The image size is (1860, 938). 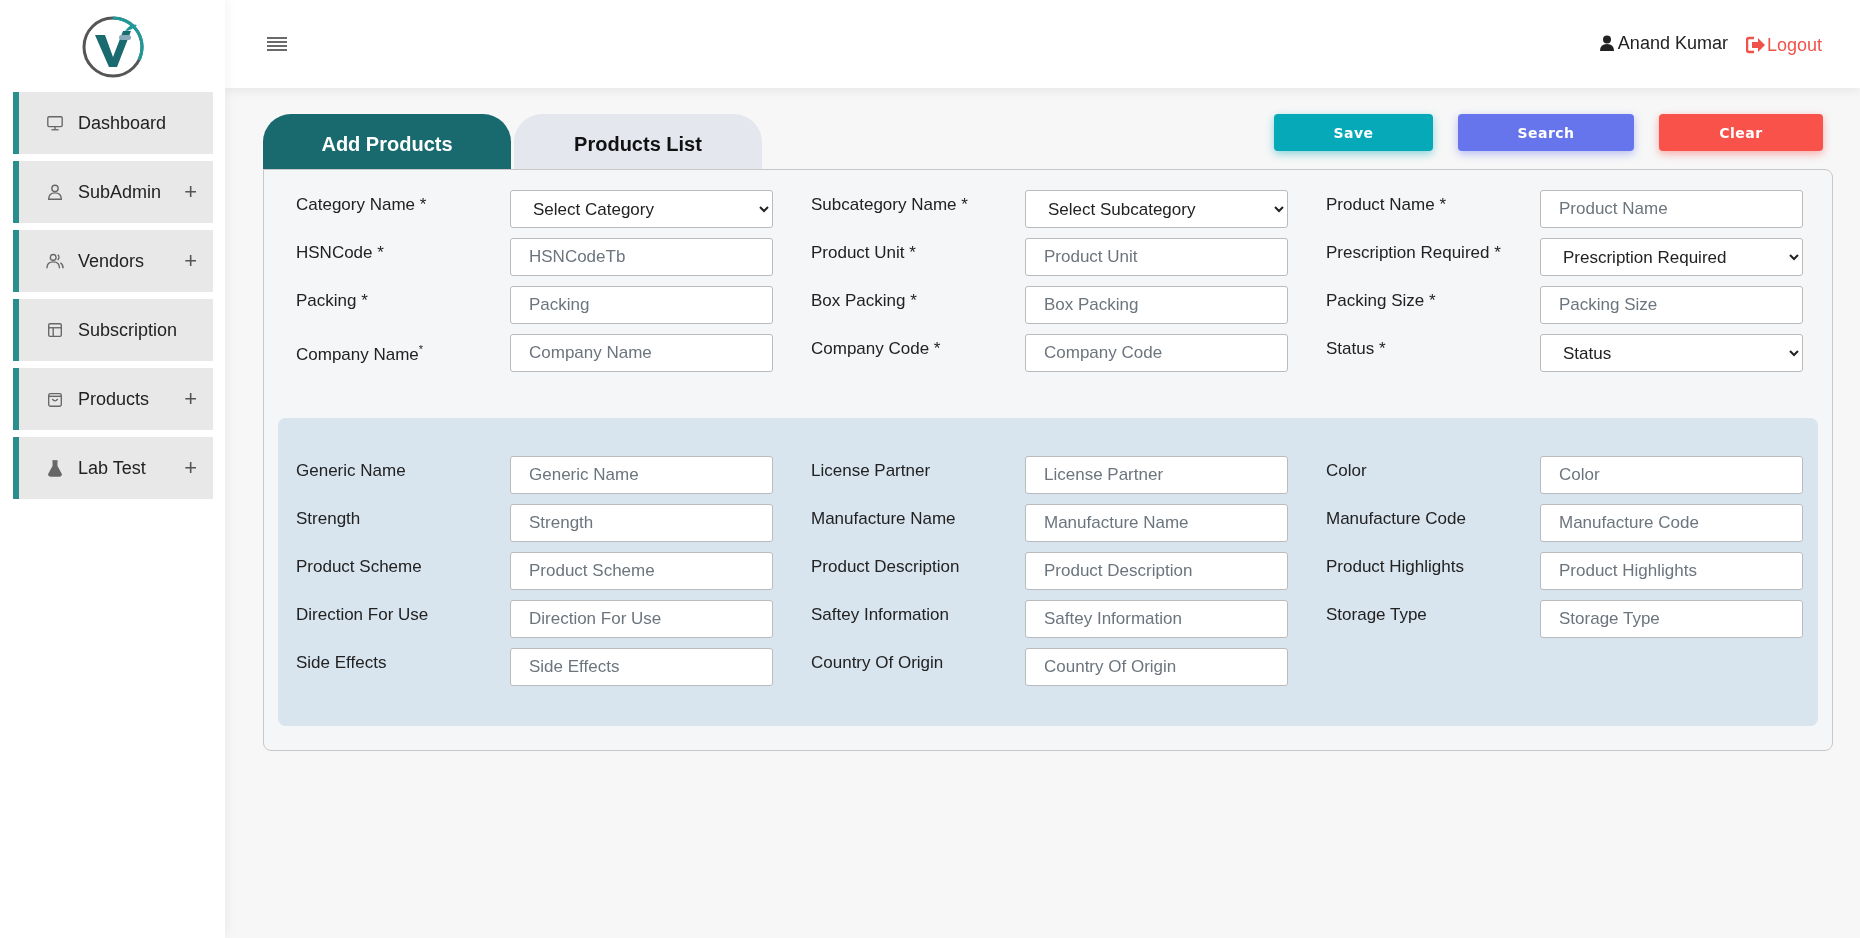 What do you see at coordinates (113, 330) in the screenshot?
I see `sidebar-item: Subscription` at bounding box center [113, 330].